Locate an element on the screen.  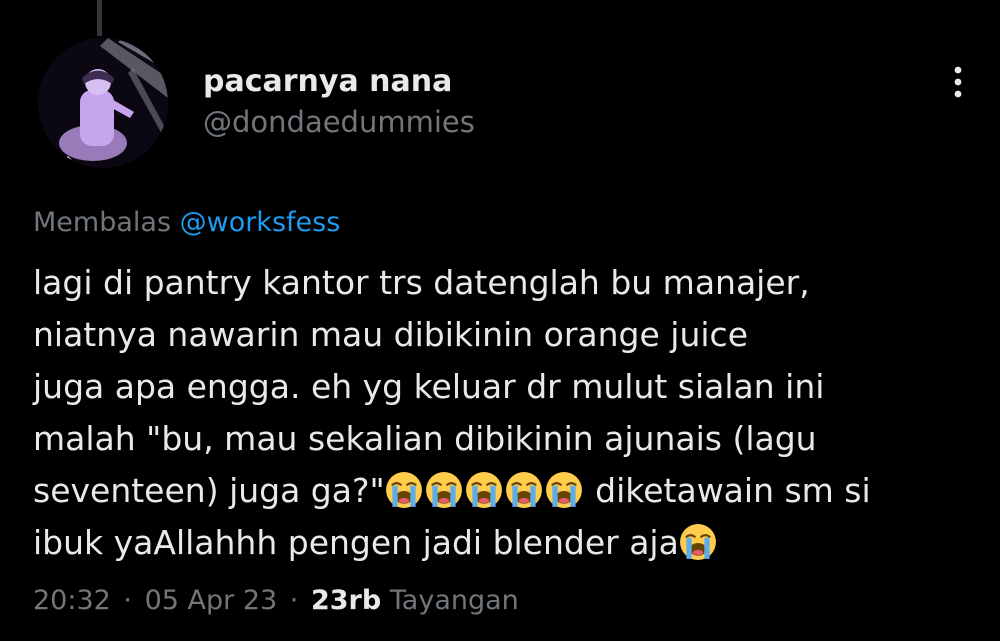
tweet-metadata: 20:32 · 05 Apr 23 · 23rb Tayangan is located at coordinates (276, 600).